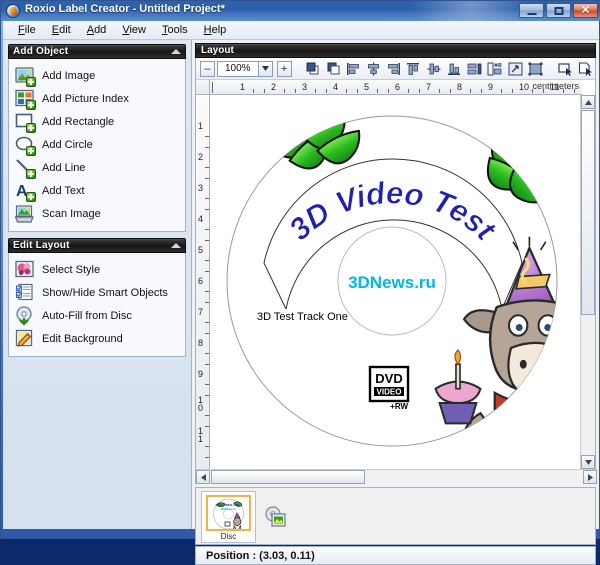 Image resolution: width=600 pixels, height=565 pixels. I want to click on scroll-right-button, so click(590, 477).